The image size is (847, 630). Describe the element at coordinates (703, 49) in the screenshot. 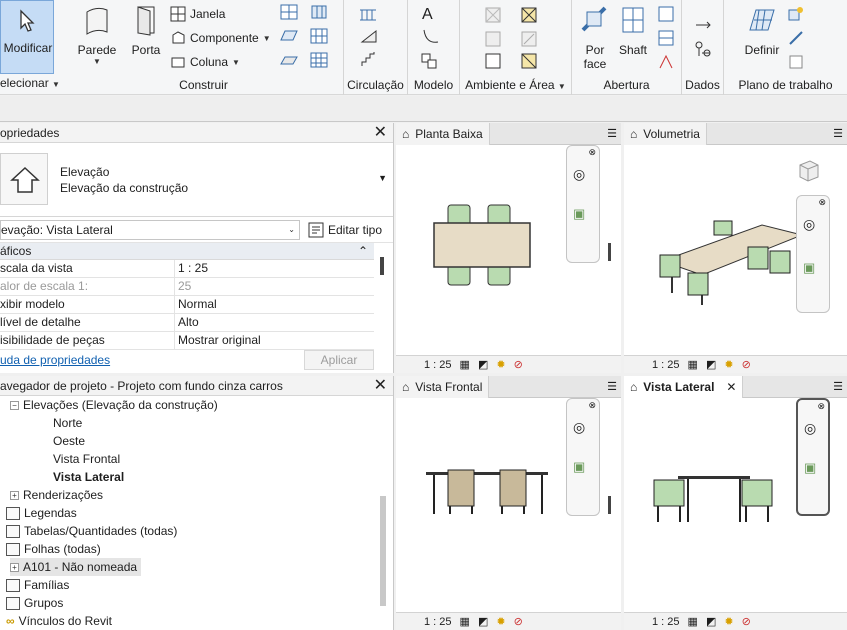

I see `grid-datum-icon` at that location.